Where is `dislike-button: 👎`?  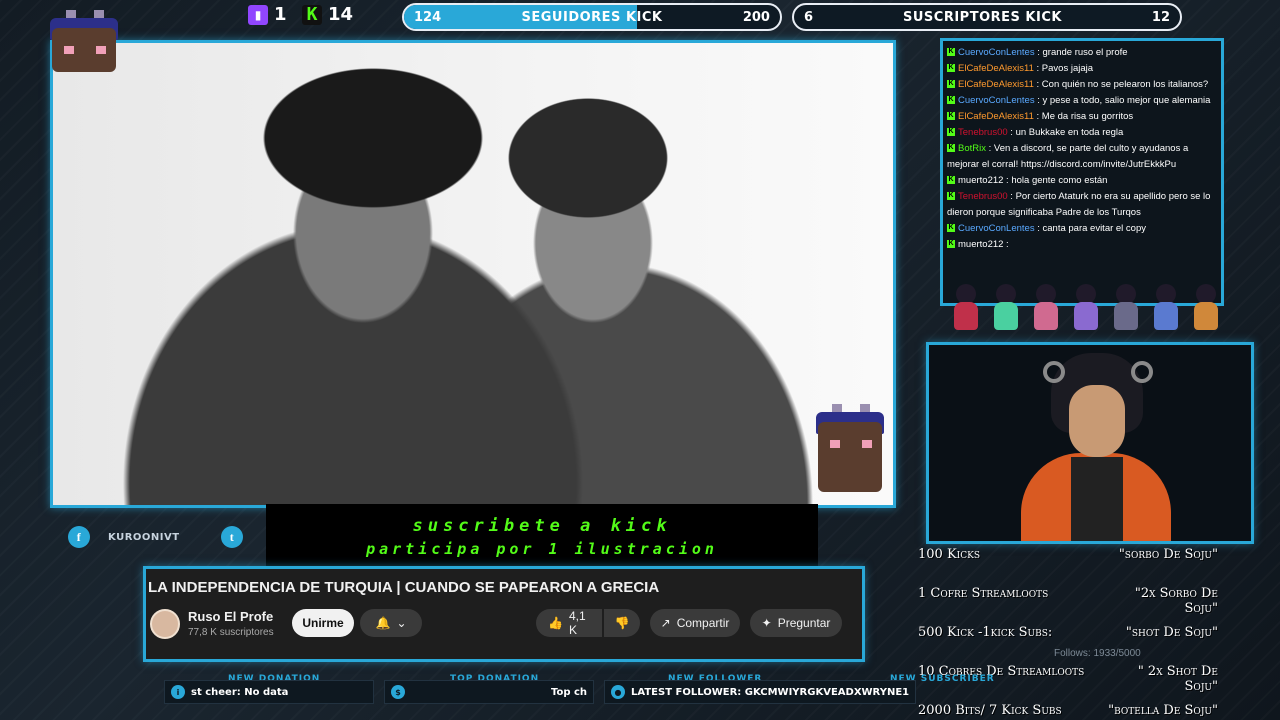 dislike-button: 👎 is located at coordinates (622, 623).